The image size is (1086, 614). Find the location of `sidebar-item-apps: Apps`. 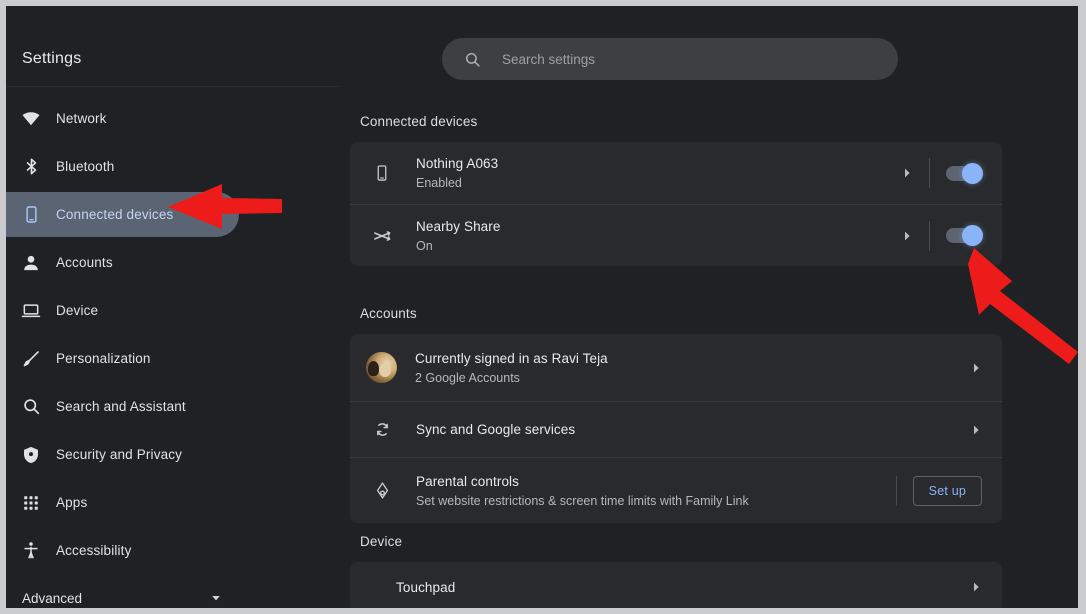

sidebar-item-apps: Apps is located at coordinates (173, 502).